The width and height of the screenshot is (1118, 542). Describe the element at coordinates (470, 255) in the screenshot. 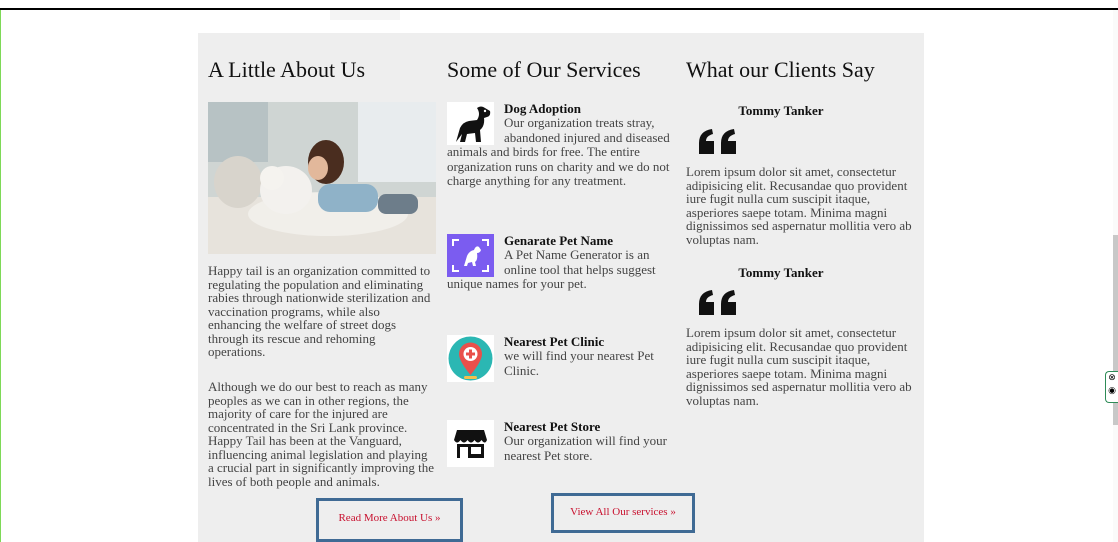

I see `pet-name-icon` at that location.